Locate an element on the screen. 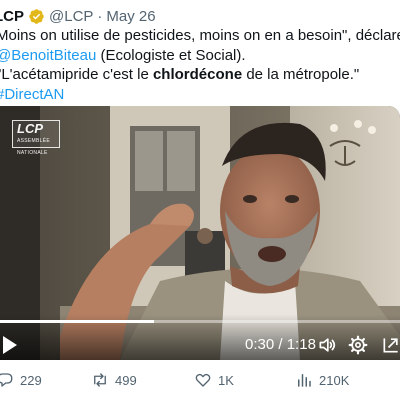  tweet-text-line-3-start: "L'acétamipride c'est le is located at coordinates (76, 74).